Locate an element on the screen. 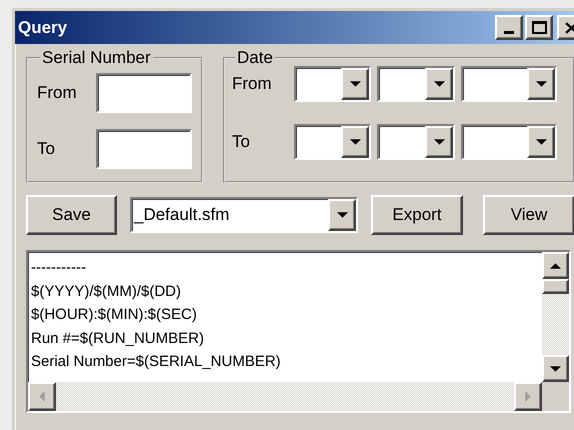  maximize-button is located at coordinates (539, 27).